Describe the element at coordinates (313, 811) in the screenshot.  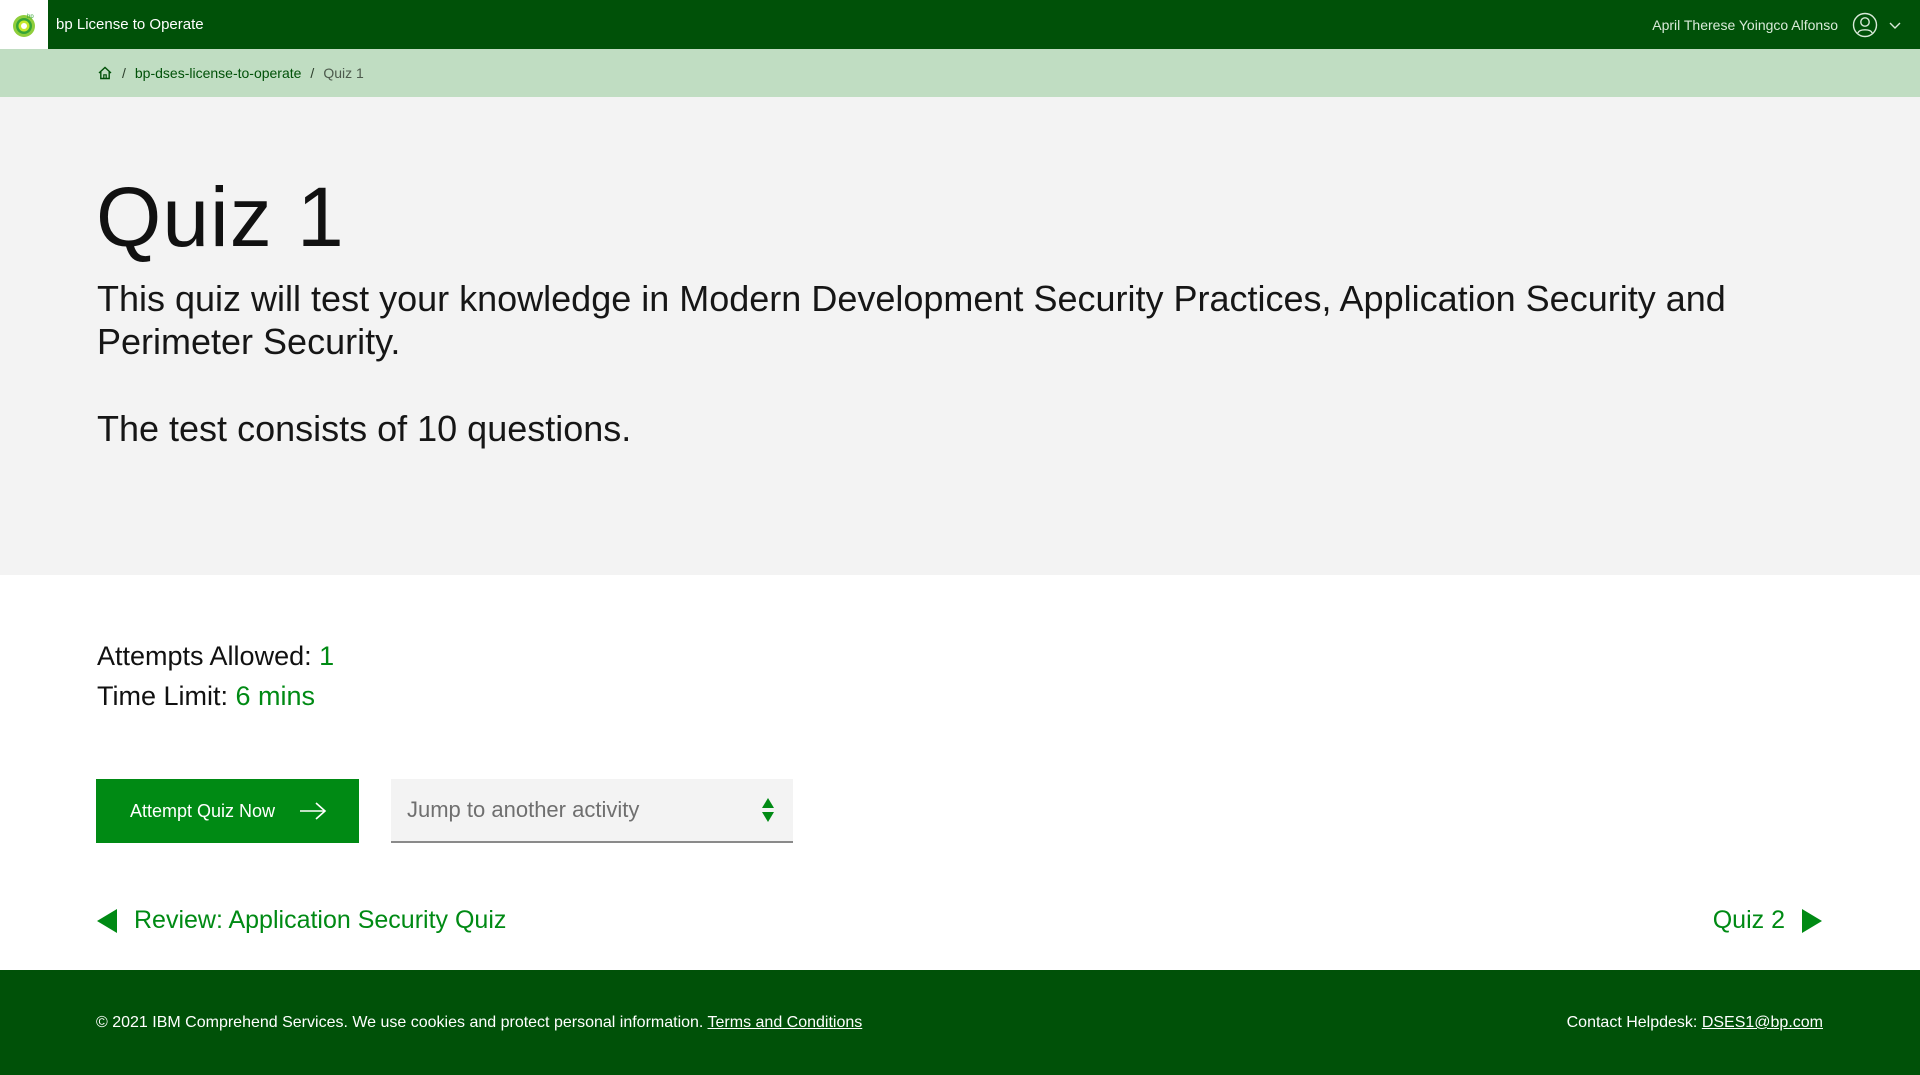
I see `arrow-right-icon` at that location.